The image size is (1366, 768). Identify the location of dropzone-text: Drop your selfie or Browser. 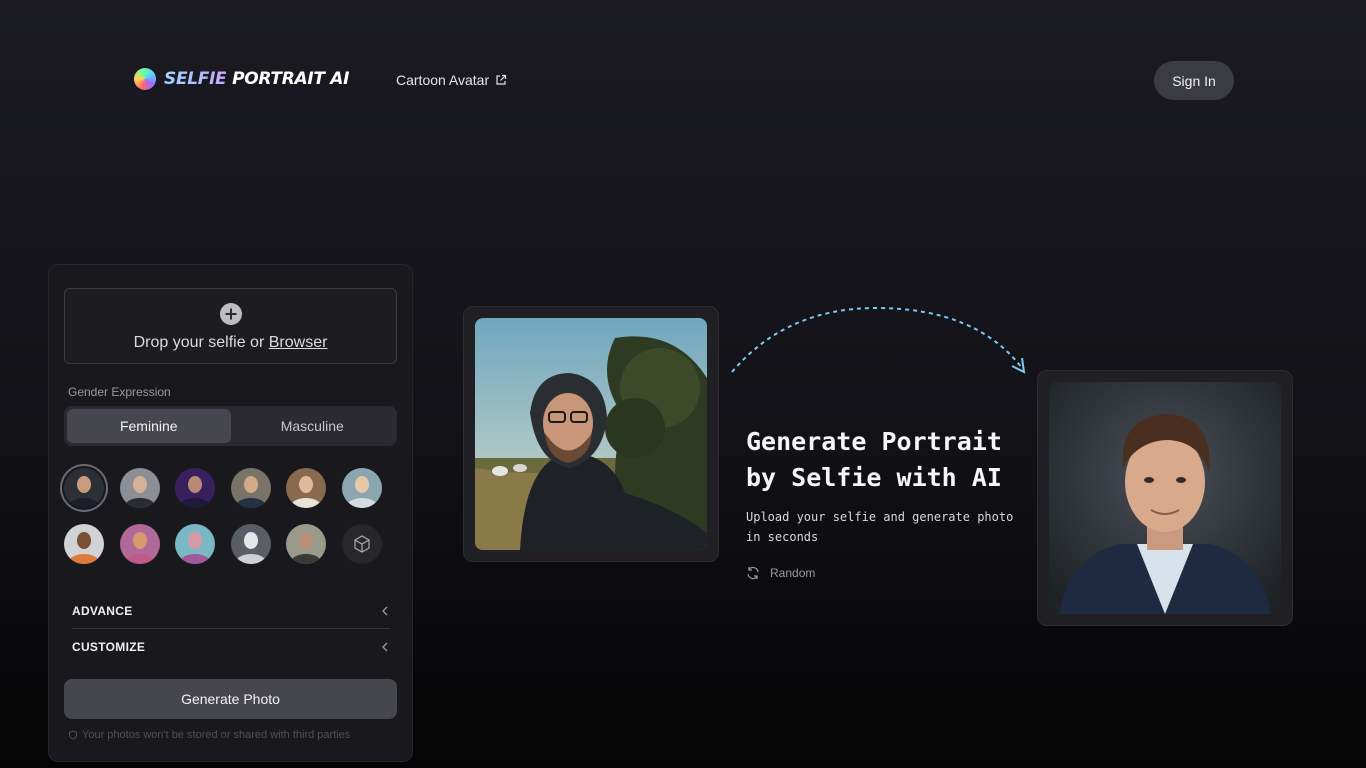
(230, 343).